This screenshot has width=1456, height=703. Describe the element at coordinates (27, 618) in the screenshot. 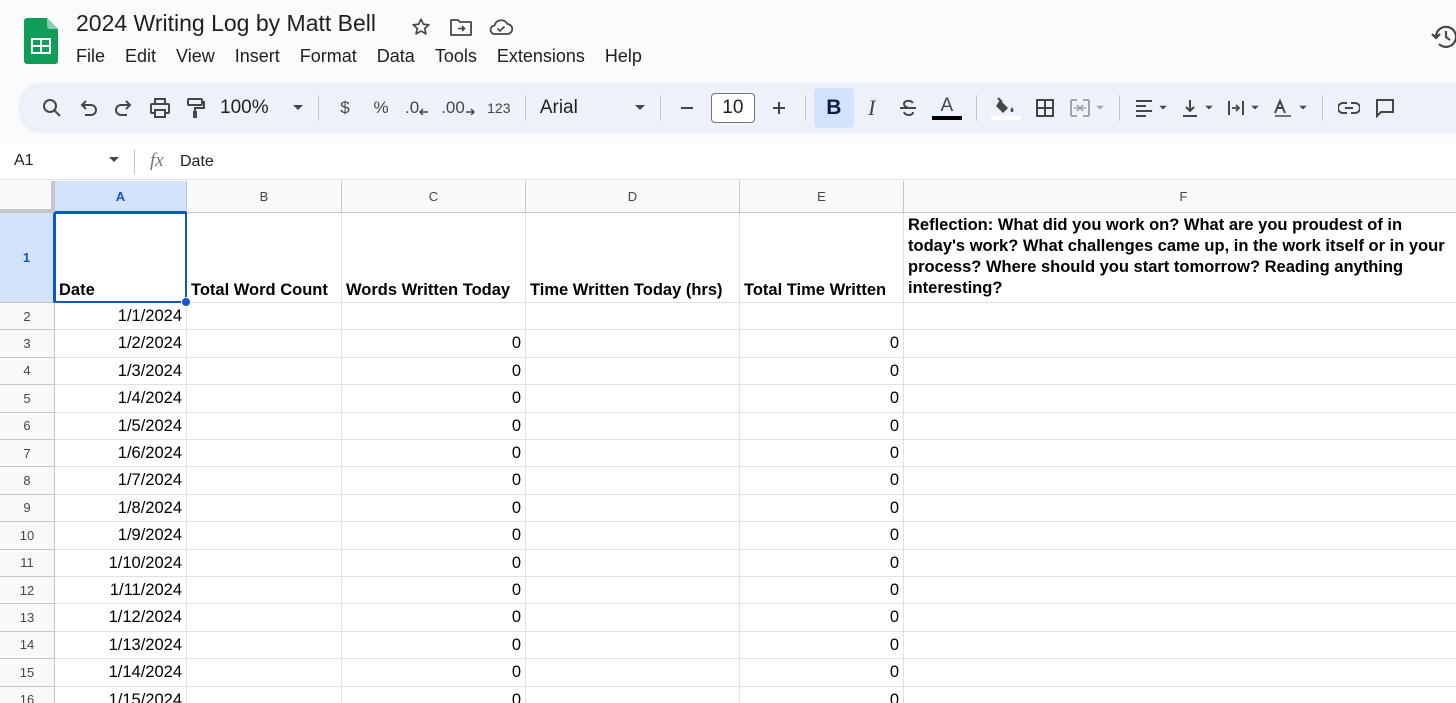

I see `row-header: 13` at that location.